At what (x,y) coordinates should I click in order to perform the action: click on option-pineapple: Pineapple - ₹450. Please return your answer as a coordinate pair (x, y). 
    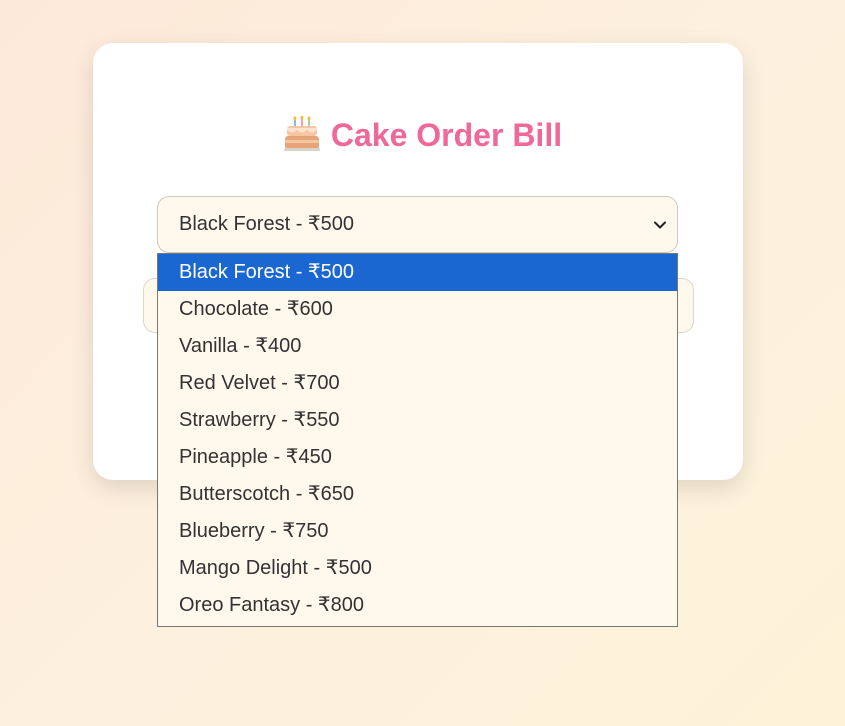
    Looking at the image, I should click on (417, 457).